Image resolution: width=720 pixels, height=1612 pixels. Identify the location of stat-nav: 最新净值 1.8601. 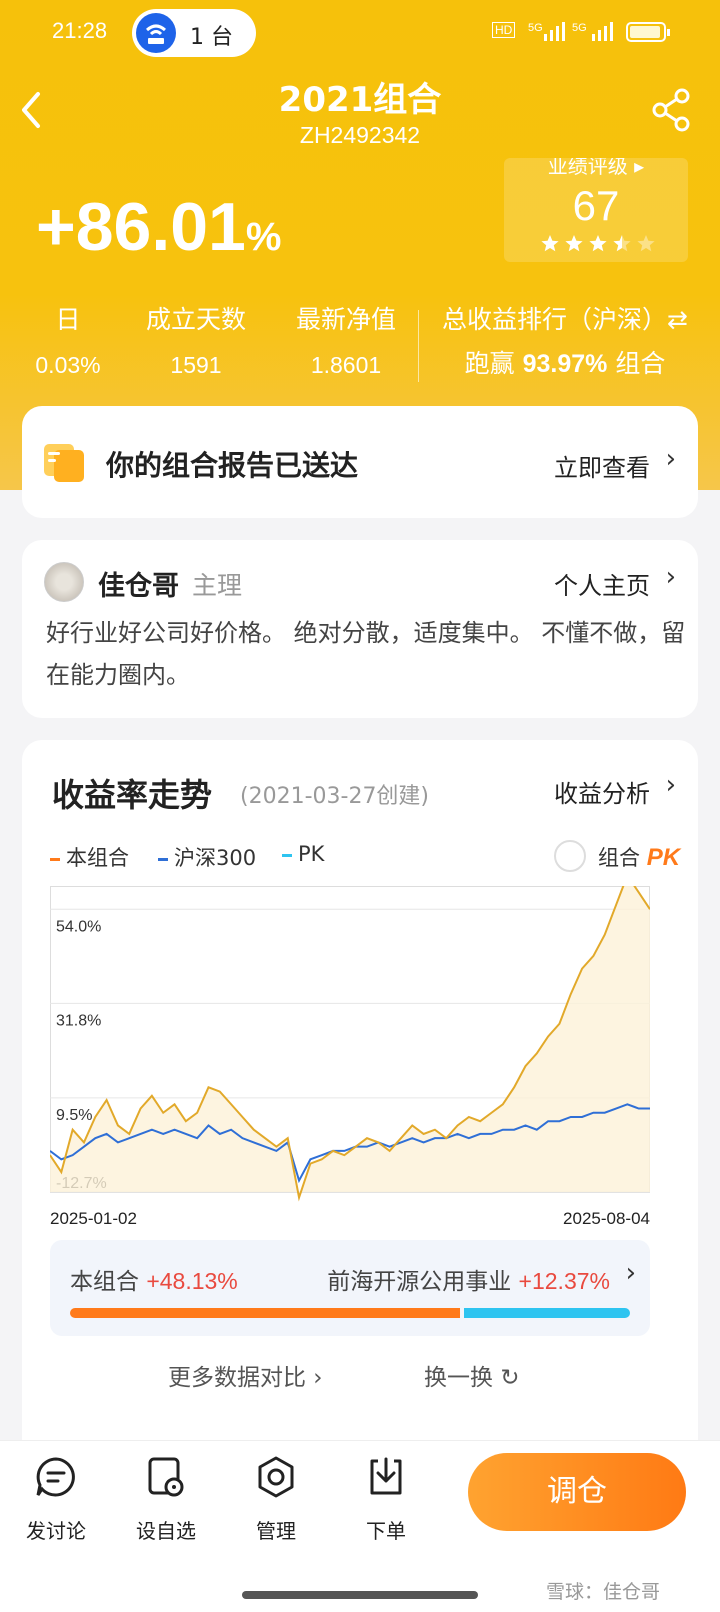
(346, 339).